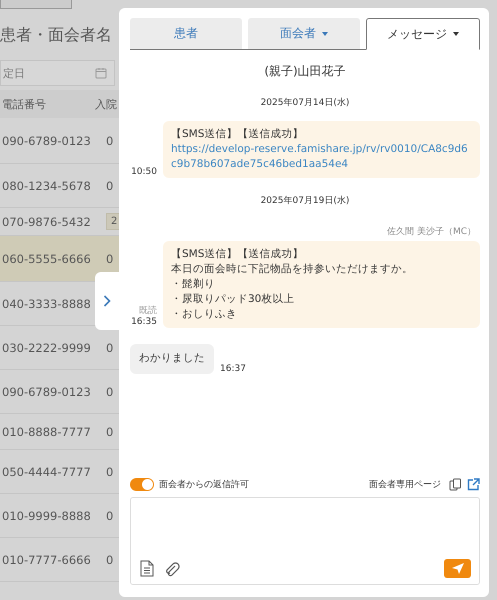 Image resolution: width=497 pixels, height=600 pixels. Describe the element at coordinates (455, 484) in the screenshot. I see `copy-icon` at that location.